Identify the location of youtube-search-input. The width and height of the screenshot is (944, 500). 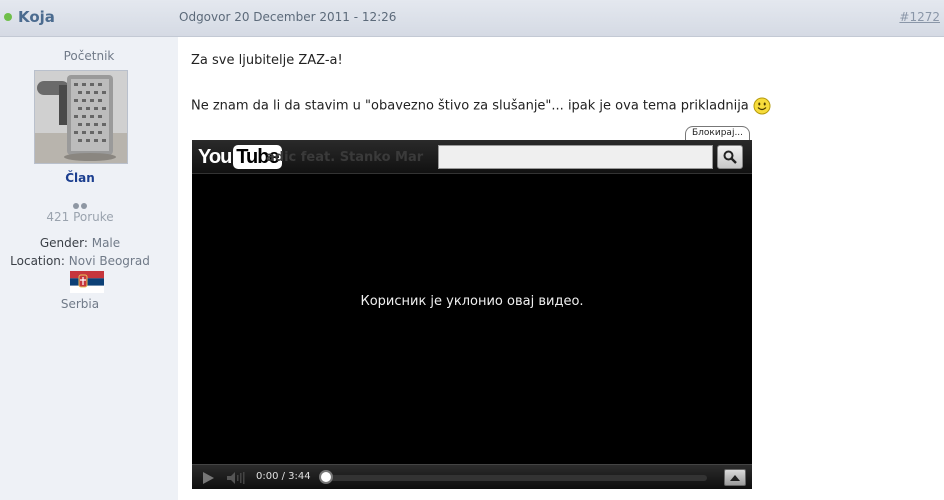
(575, 157).